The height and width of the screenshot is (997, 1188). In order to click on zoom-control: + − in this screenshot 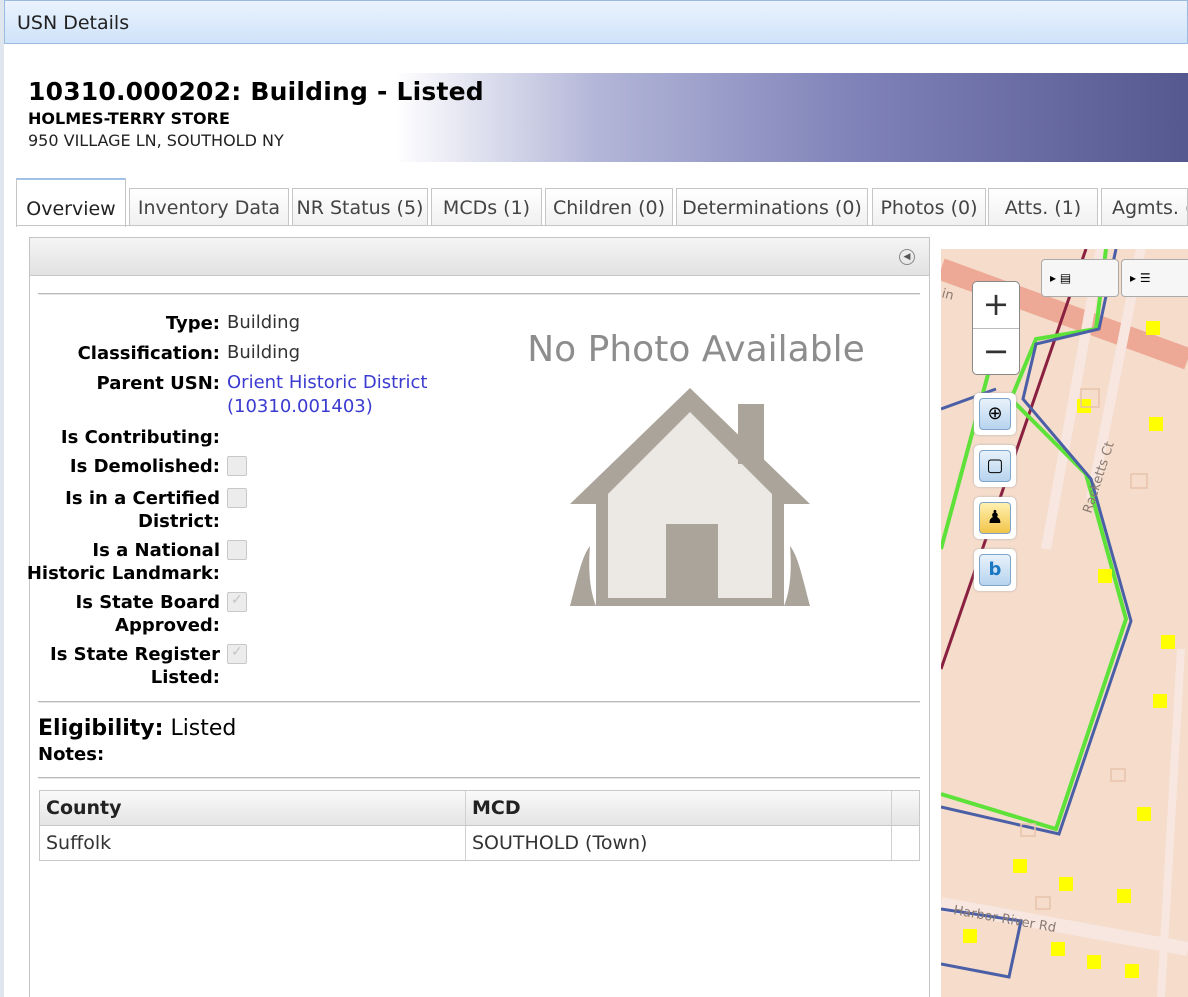, I will do `click(996, 328)`.